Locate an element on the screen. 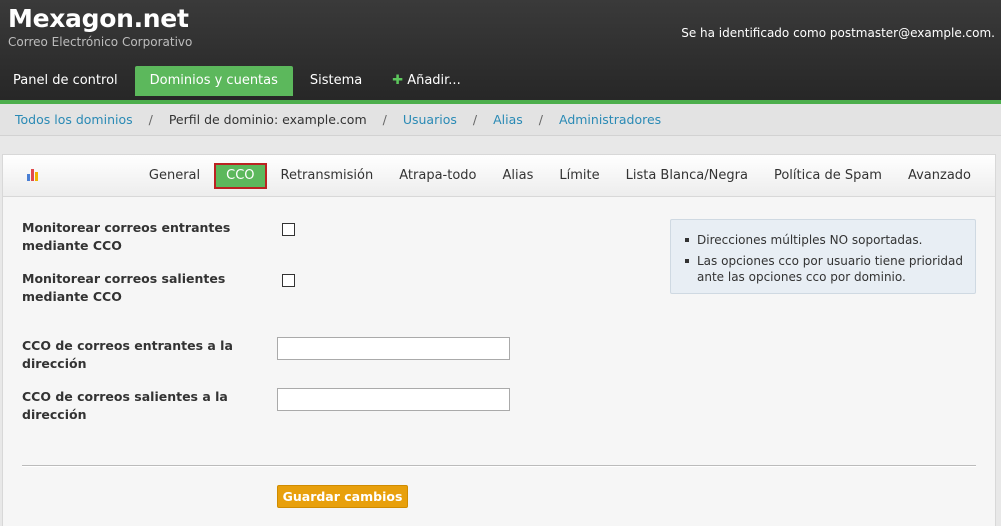 The height and width of the screenshot is (526, 1001). bcc-incoming-label: CCO de correos entrantes a la dirección is located at coordinates (127, 354).